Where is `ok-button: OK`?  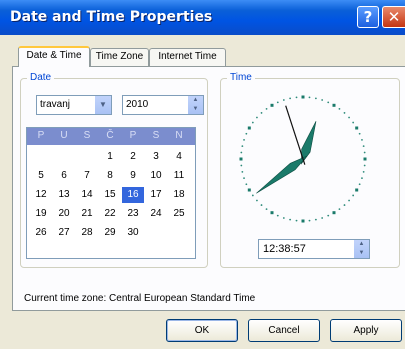
ok-button: OK is located at coordinates (202, 330).